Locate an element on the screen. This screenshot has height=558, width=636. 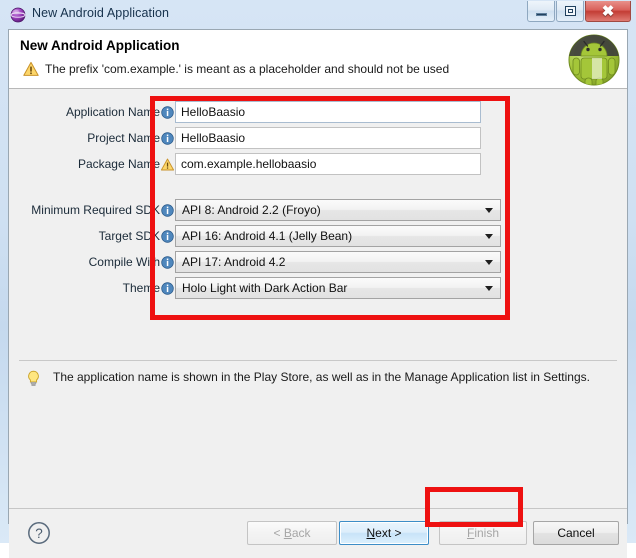
cancel-button: Cancel is located at coordinates (576, 533).